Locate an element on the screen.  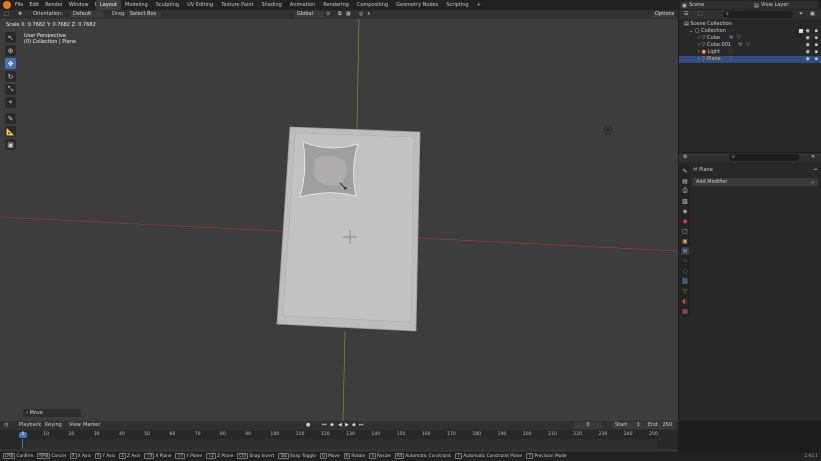
pivot-icon: ⊙ is located at coordinates (328, 14).